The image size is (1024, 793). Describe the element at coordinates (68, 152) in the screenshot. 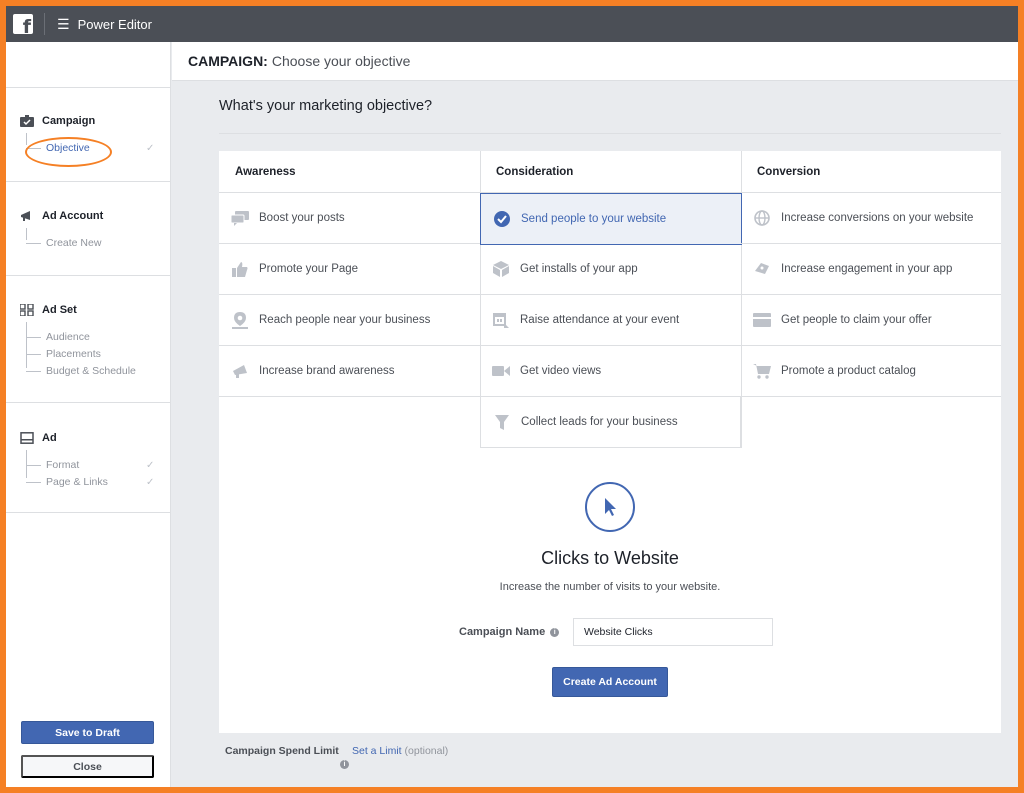

I see `orange-highlight-circle` at that location.